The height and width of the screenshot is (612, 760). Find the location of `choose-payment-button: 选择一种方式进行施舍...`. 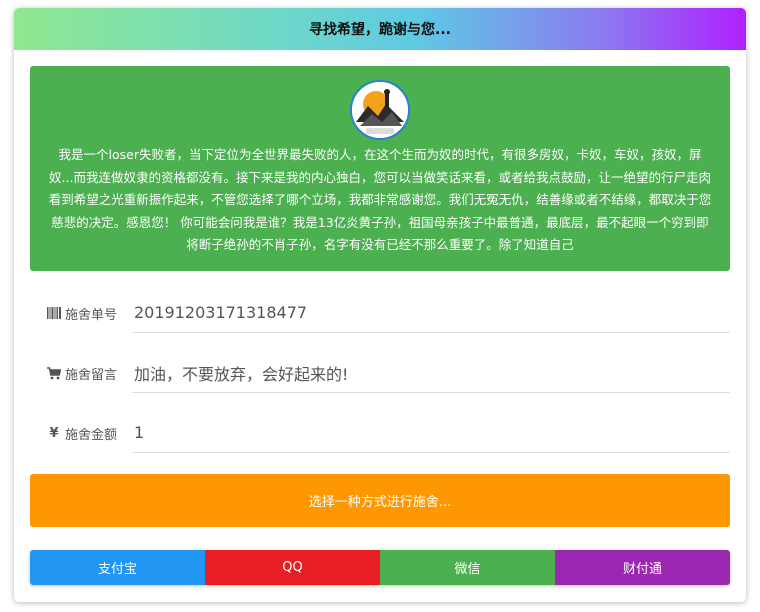

choose-payment-button: 选择一种方式进行施舍... is located at coordinates (380, 500).